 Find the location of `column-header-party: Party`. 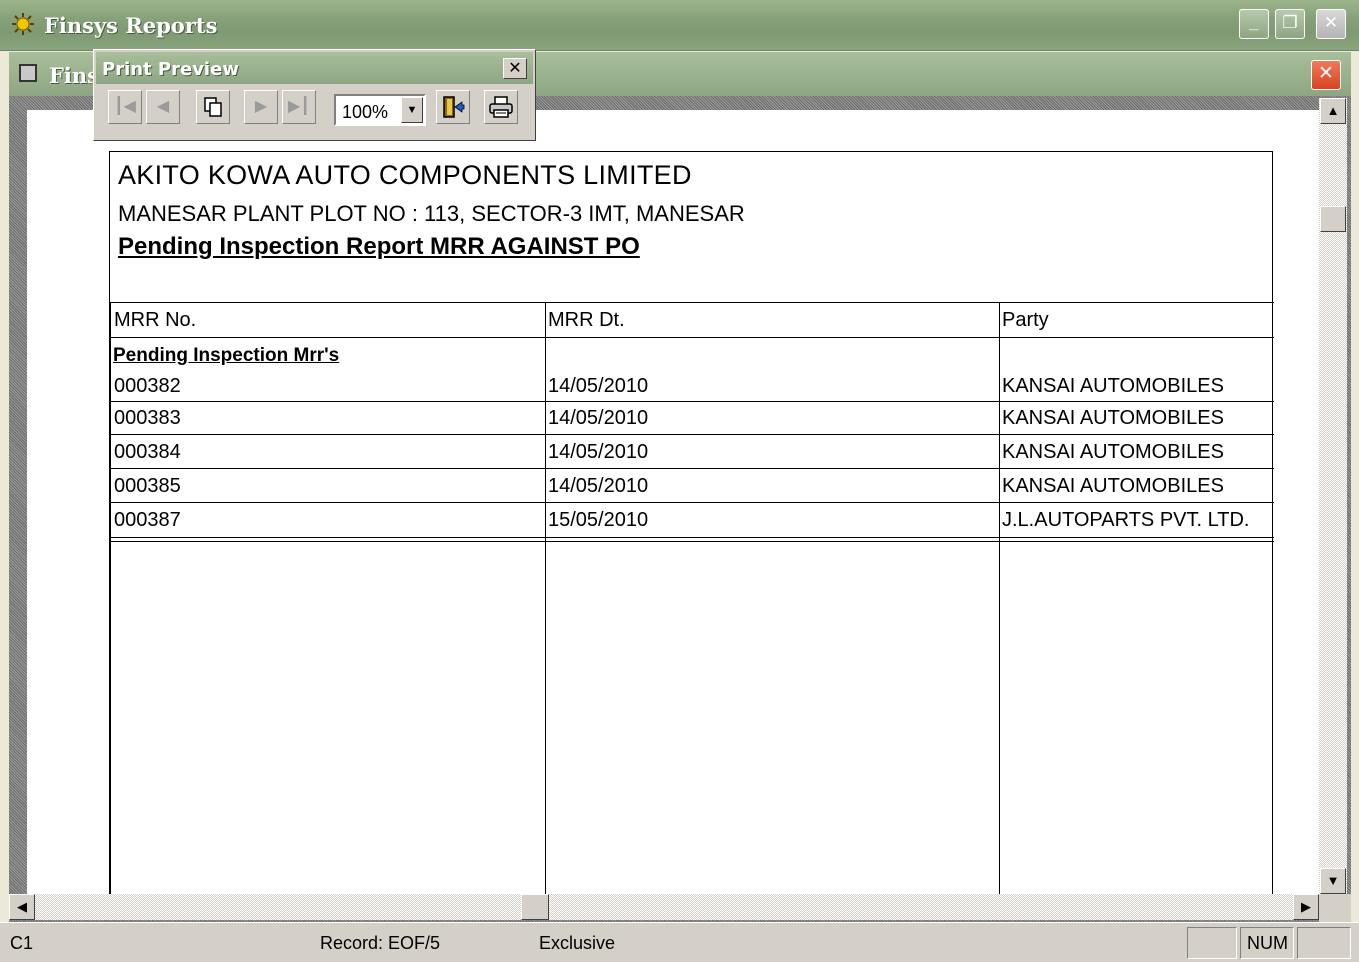

column-header-party: Party is located at coordinates (1025, 320).